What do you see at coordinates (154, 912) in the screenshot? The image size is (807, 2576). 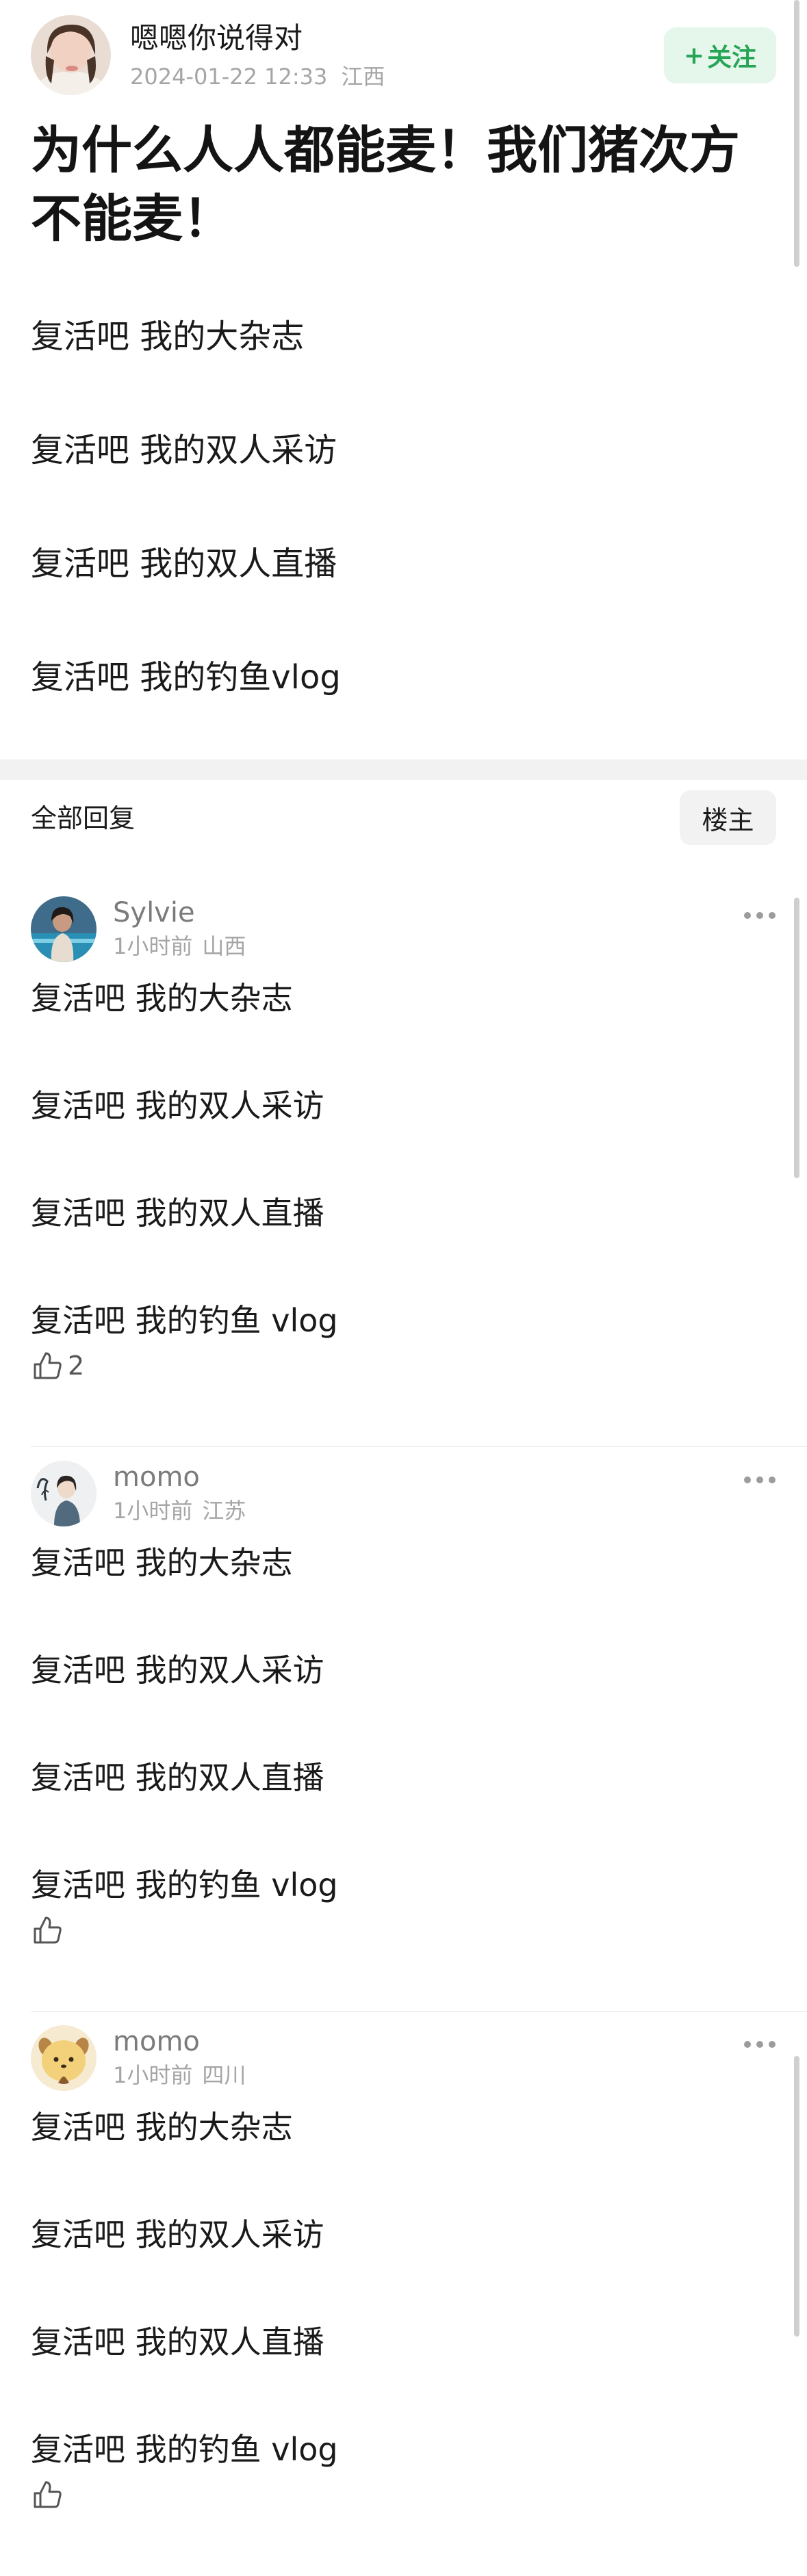 I see `commenter-name: Sylvie` at bounding box center [154, 912].